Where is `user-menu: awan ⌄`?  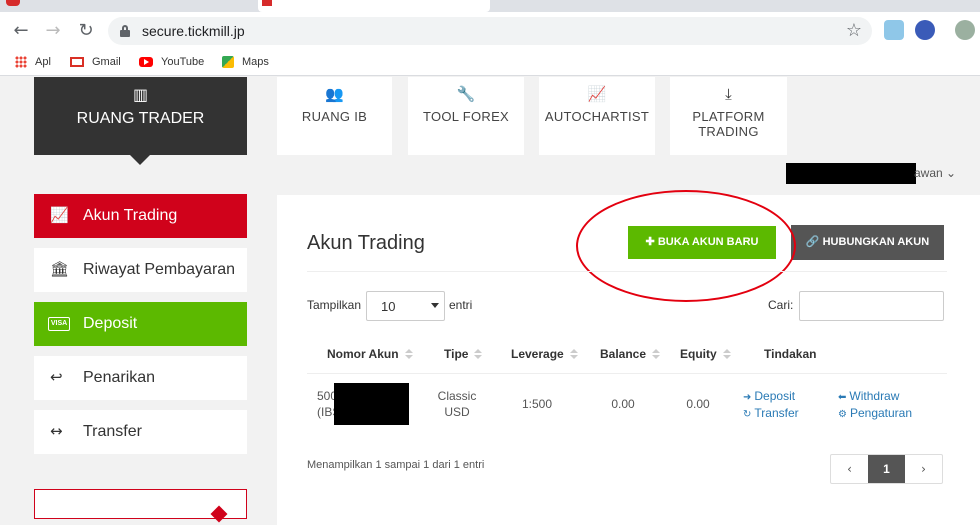 user-menu: awan ⌄ is located at coordinates (935, 173).